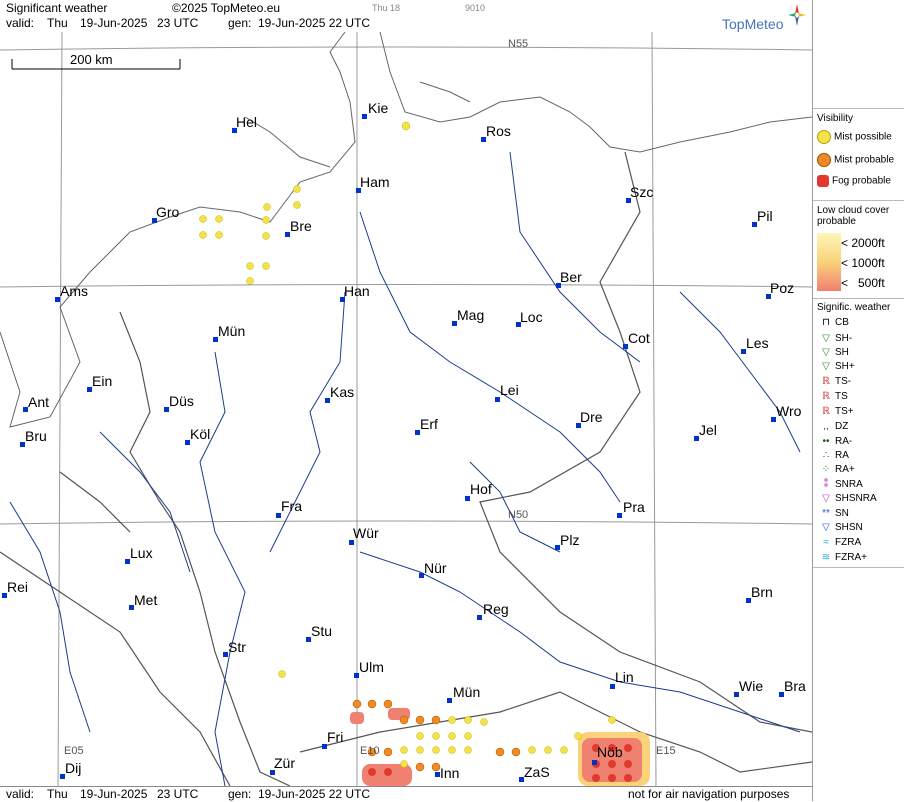 This screenshot has width=904, height=802. I want to click on city-label: Fra, so click(291, 506).